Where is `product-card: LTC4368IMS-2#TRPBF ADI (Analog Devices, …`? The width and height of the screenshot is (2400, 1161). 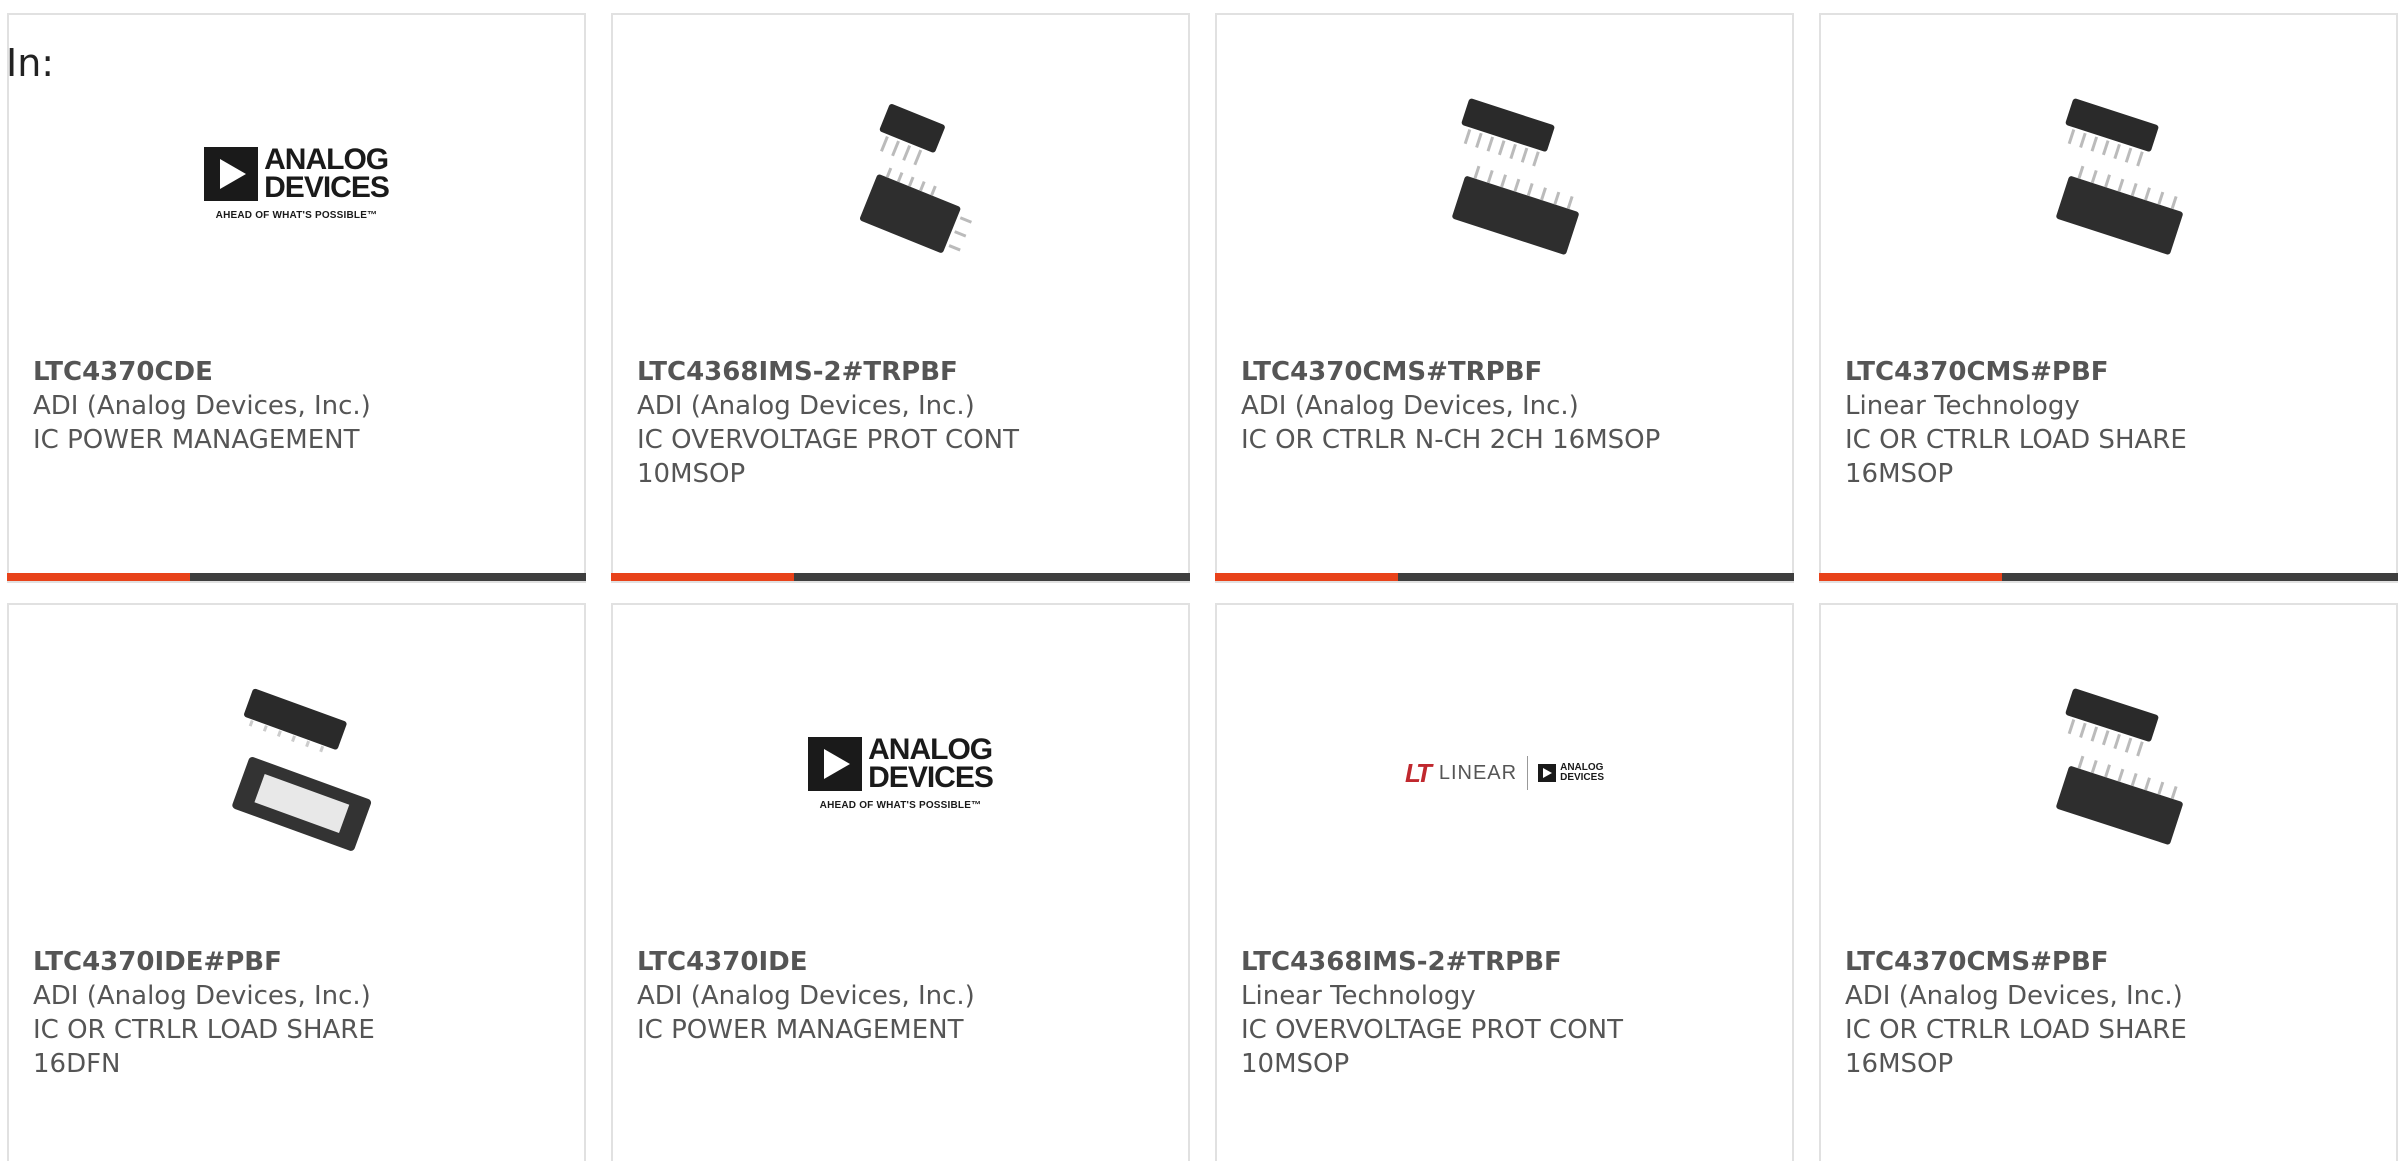 product-card: LTC4368IMS-2#TRPBF ADI (Analog Devices, … is located at coordinates (900, 298).